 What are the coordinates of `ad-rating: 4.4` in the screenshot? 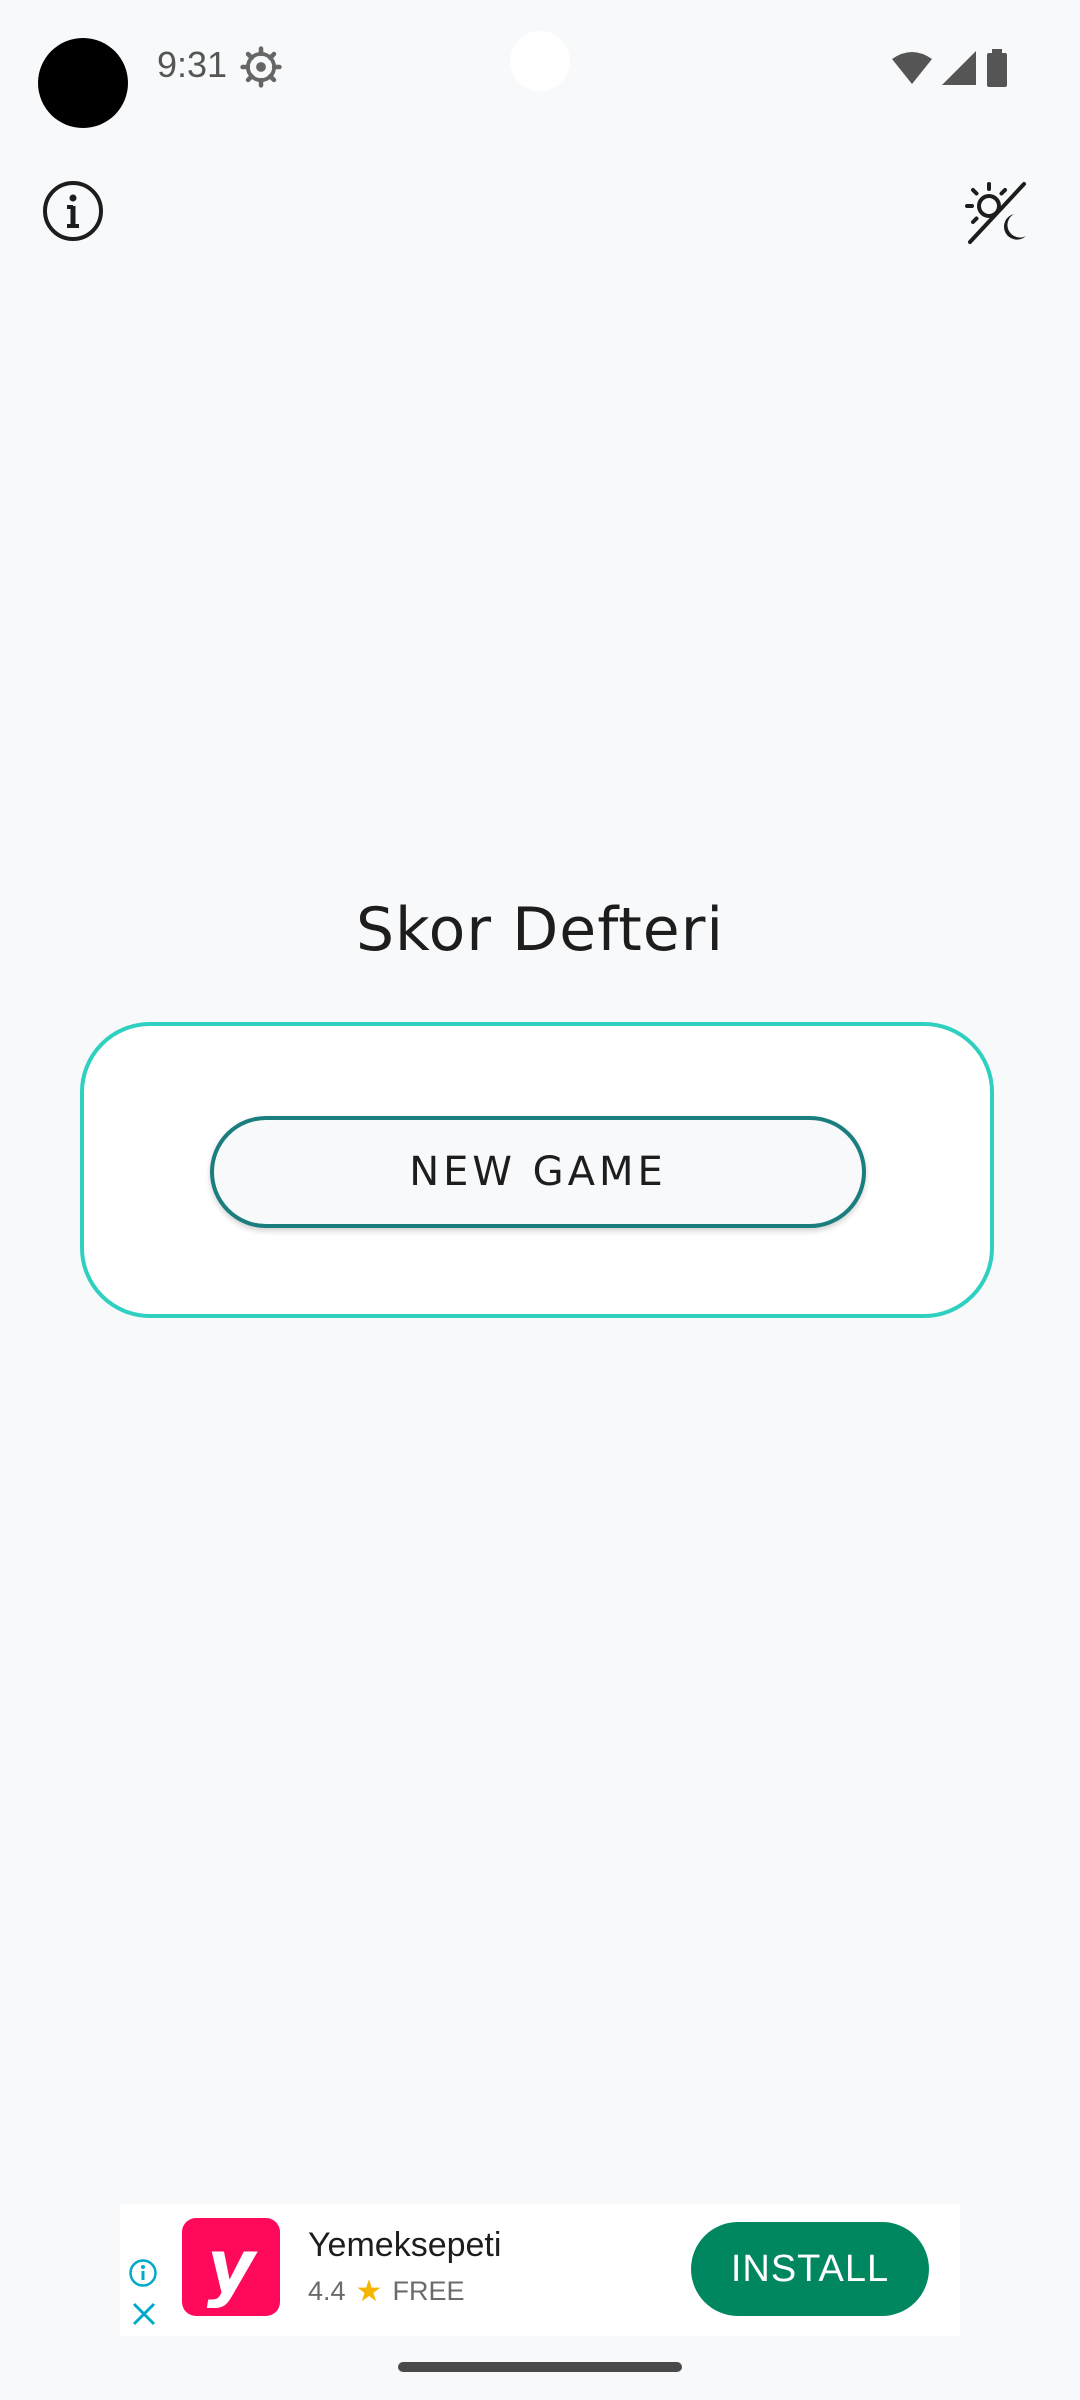 It's located at (327, 2291).